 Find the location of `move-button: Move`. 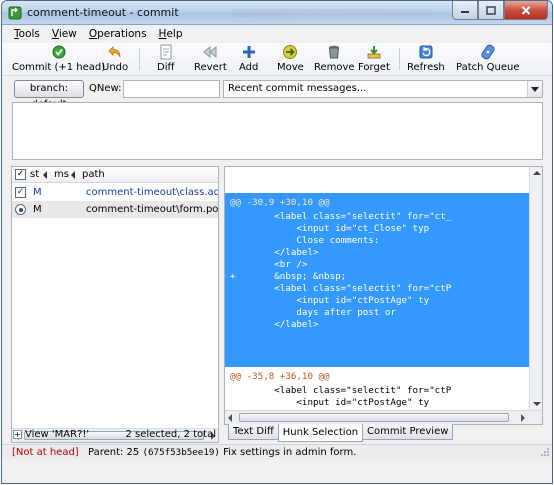

move-button: Move is located at coordinates (290, 59).